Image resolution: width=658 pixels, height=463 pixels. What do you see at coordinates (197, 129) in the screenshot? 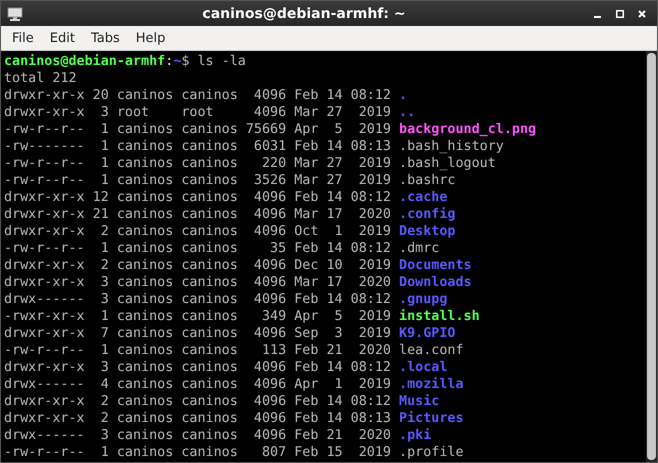
I see `listing-details: -rw-r--r-- 1 caninos caninos 75669 Apr 5 2019` at bounding box center [197, 129].